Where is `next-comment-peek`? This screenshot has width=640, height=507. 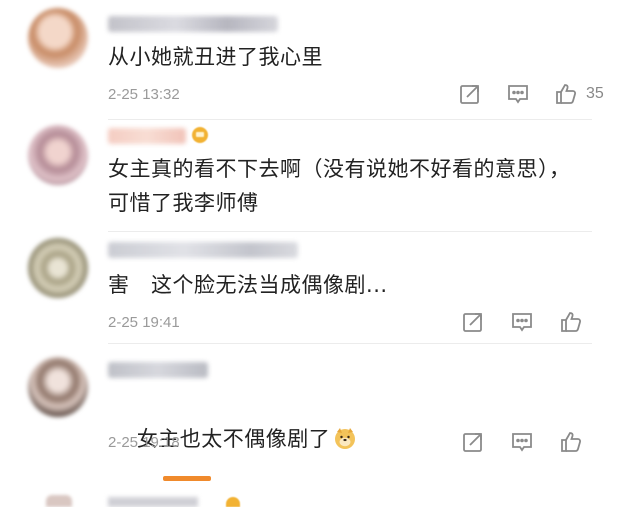
next-comment-peek is located at coordinates (320, 498).